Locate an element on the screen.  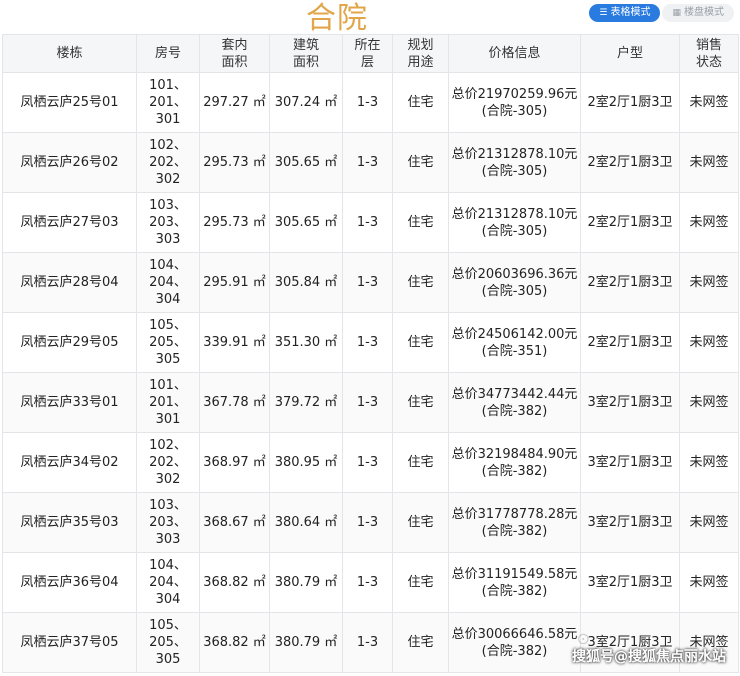
inner-area-cell: 367.78 ㎡ is located at coordinates (234, 402).